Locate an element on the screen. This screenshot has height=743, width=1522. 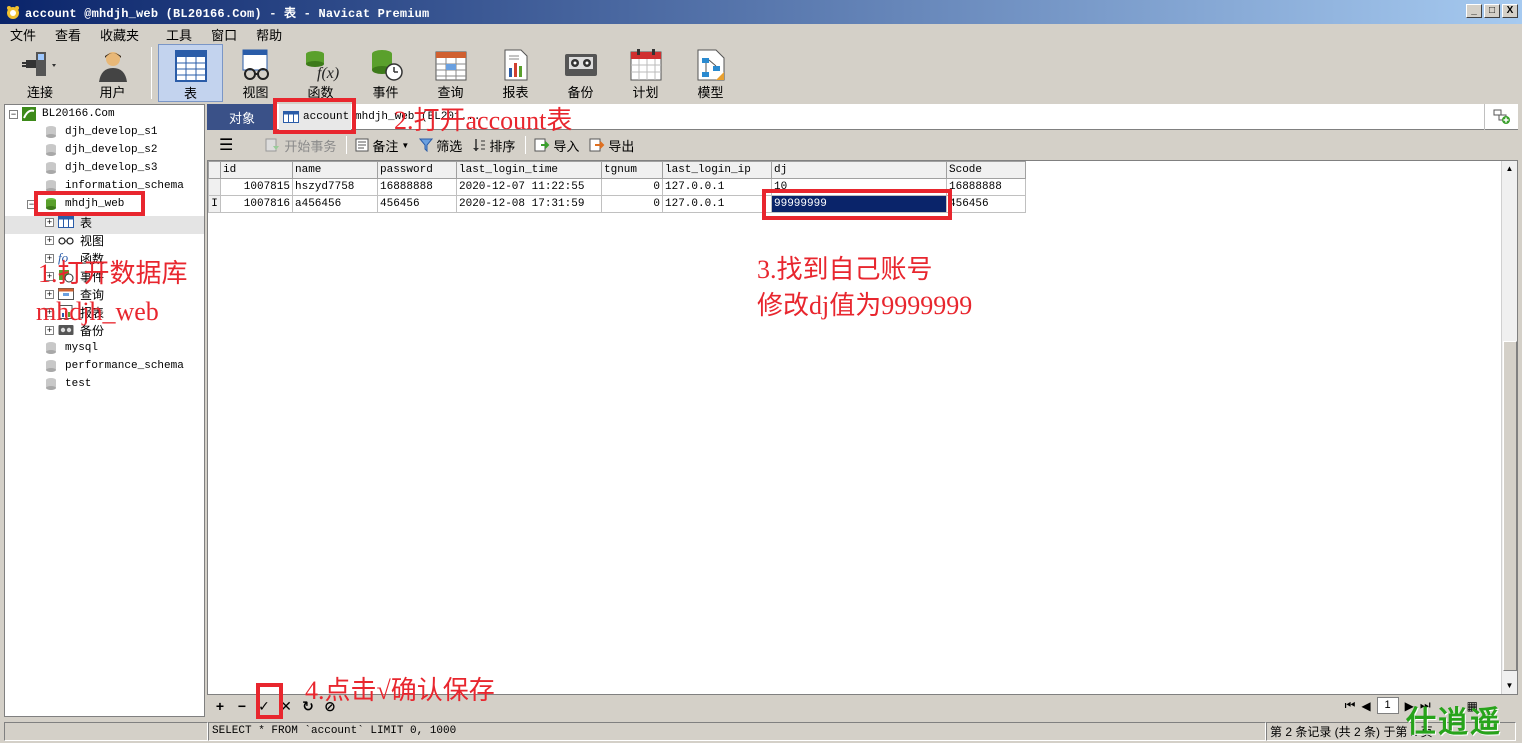
function-icon: f(x) is located at coordinates (322, 66).